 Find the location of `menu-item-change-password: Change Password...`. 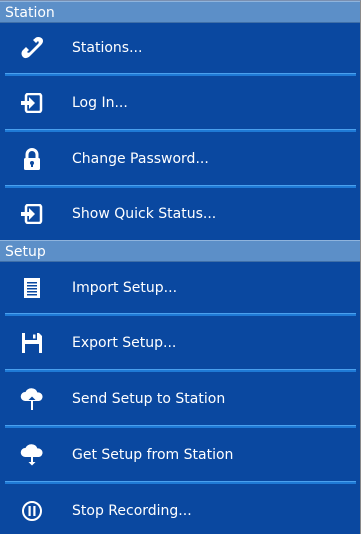

menu-item-change-password: Change Password... is located at coordinates (180, 158).